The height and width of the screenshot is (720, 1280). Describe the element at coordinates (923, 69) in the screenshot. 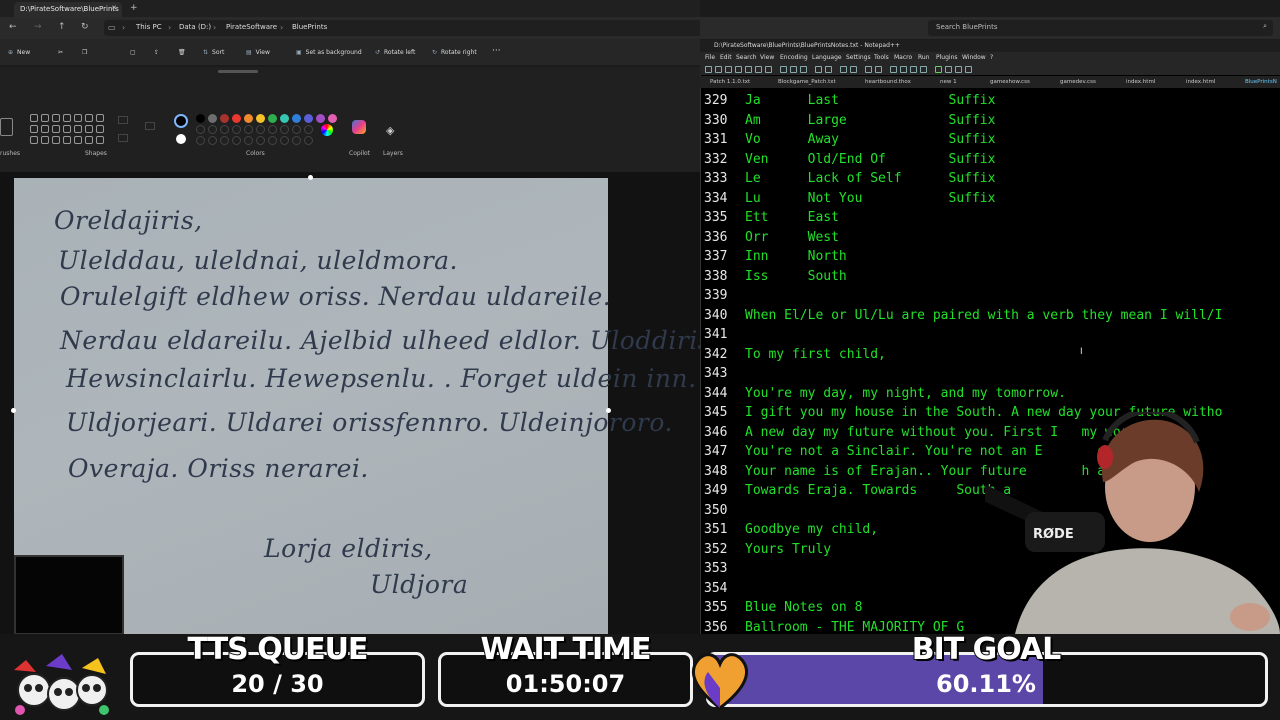

I see `indent-guide-icon` at that location.